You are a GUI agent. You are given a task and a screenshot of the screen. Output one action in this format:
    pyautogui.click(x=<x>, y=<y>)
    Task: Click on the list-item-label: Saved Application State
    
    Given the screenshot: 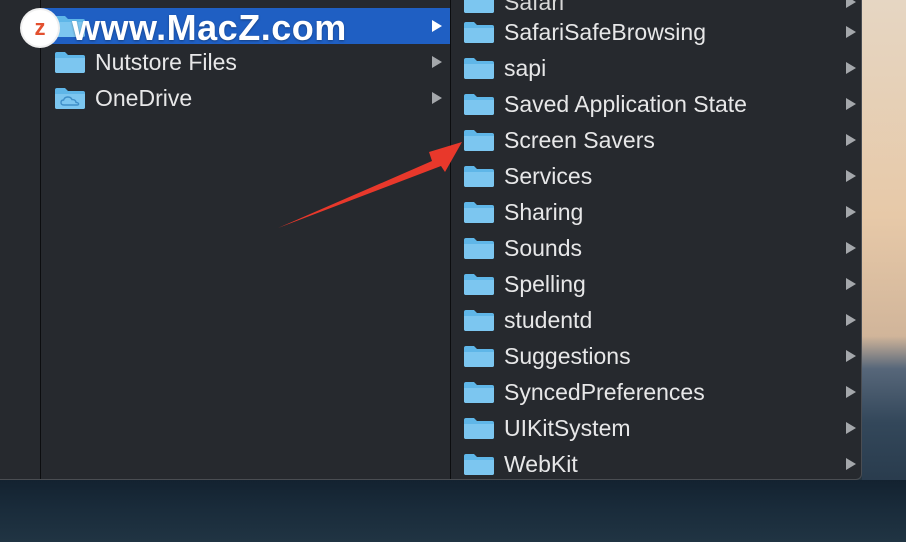 What is the action you would take?
    pyautogui.click(x=625, y=103)
    